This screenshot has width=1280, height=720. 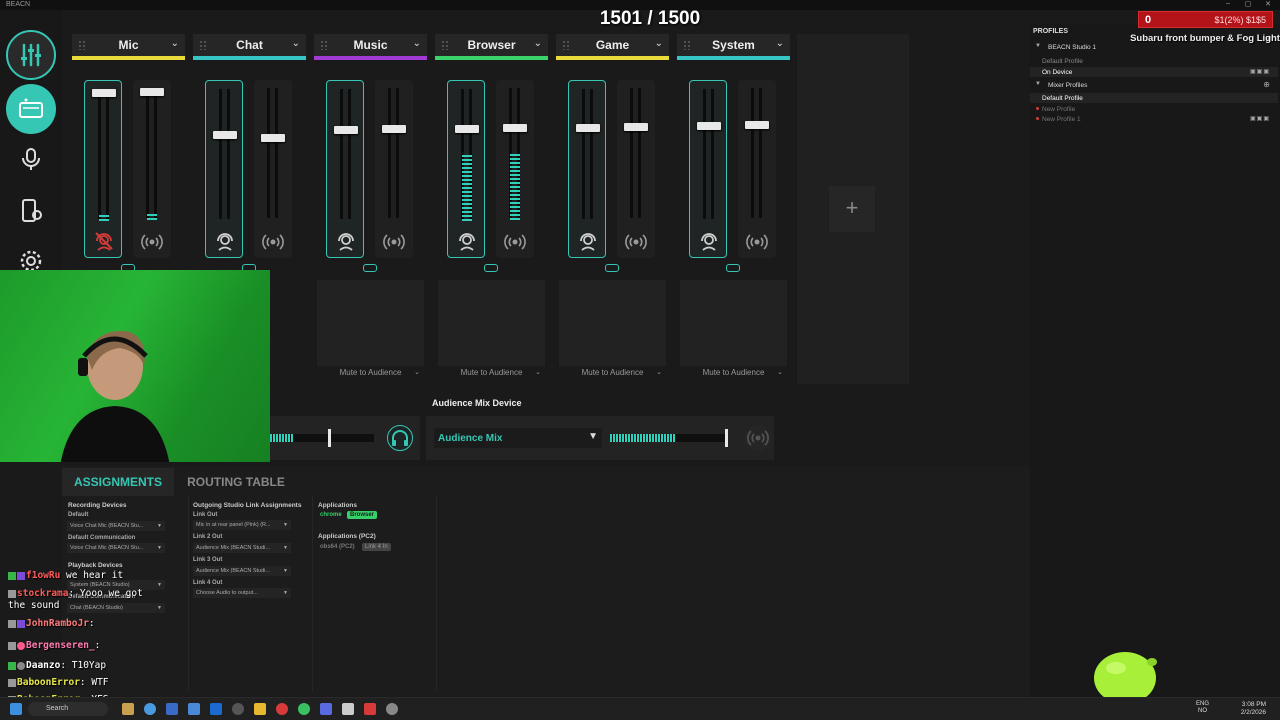 I want to click on channel-header: System ⌄, so click(x=733, y=45).